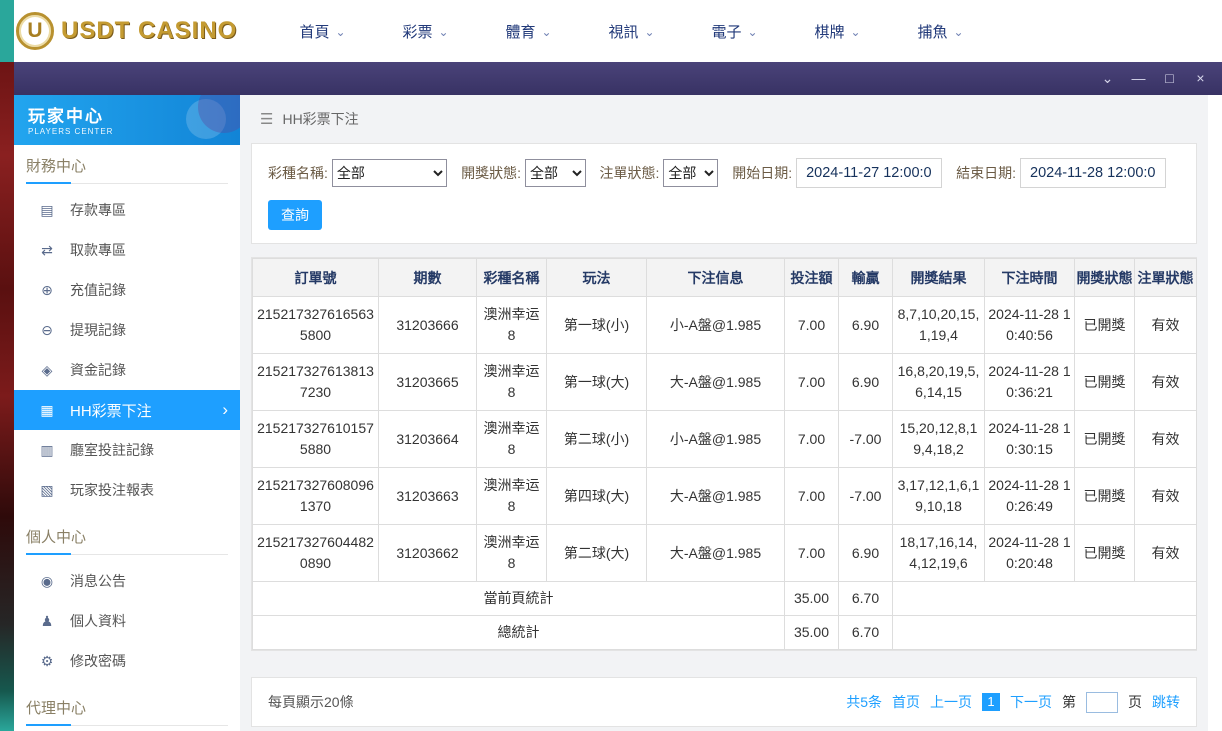  Describe the element at coordinates (865, 632) in the screenshot. I see `summary-win-loss: 6.70` at that location.